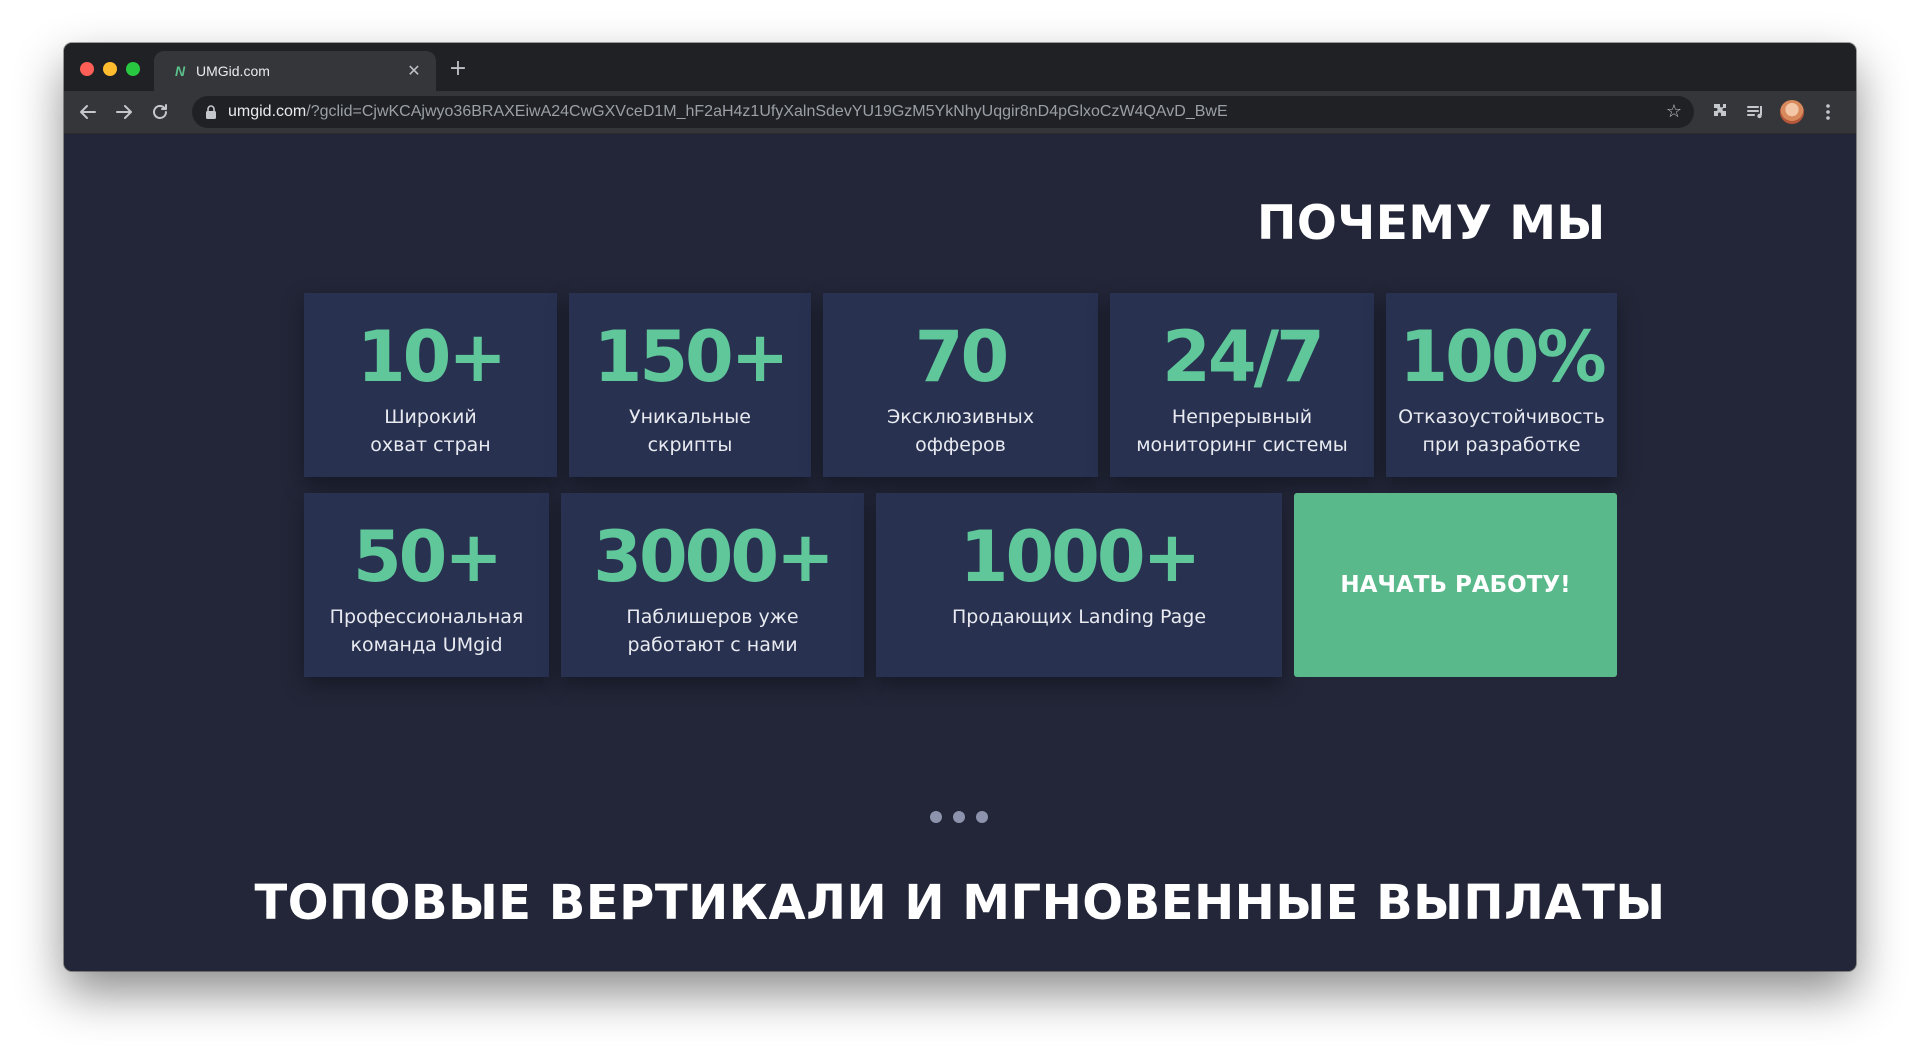 The height and width of the screenshot is (1058, 1920). What do you see at coordinates (180, 71) in the screenshot?
I see `umgid-favicon-icon: N` at bounding box center [180, 71].